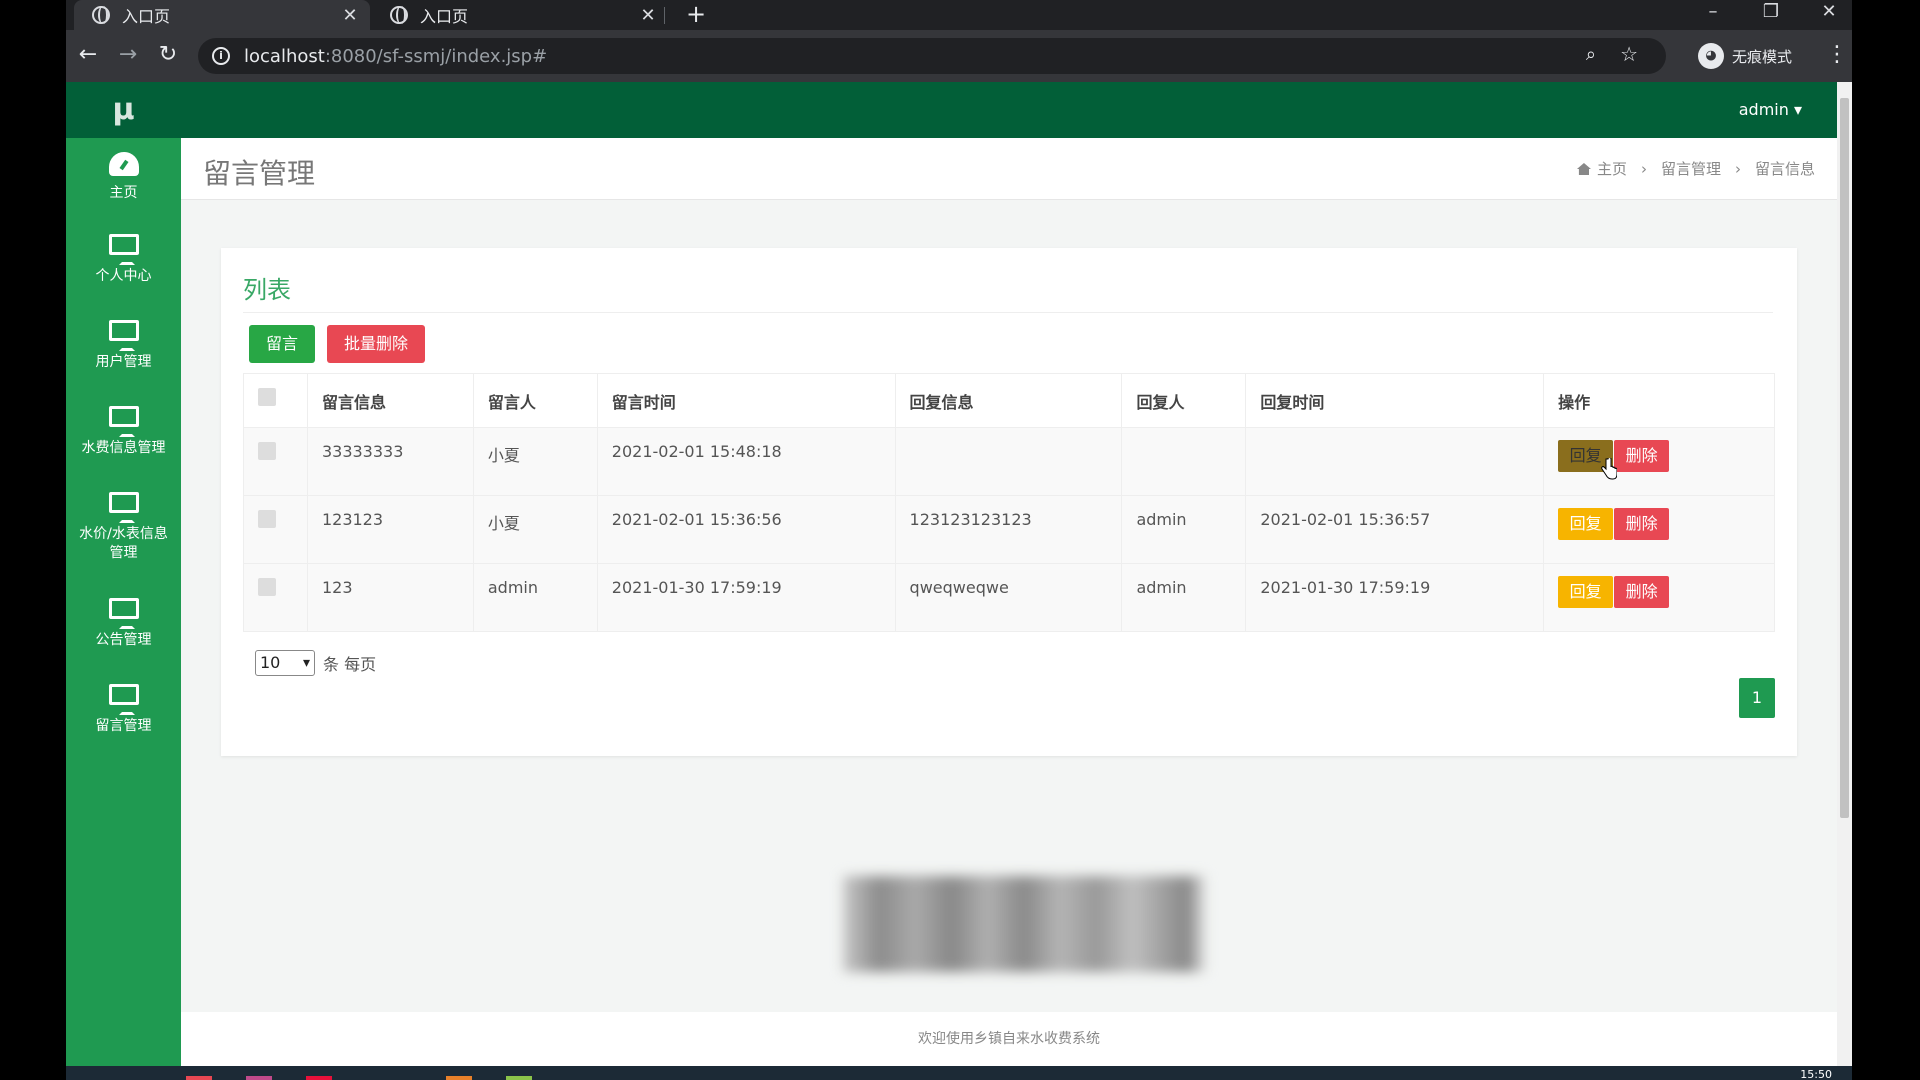 Image resolution: width=1920 pixels, height=1080 pixels. What do you see at coordinates (696, 15) in the screenshot?
I see `new-tab-button: +` at bounding box center [696, 15].